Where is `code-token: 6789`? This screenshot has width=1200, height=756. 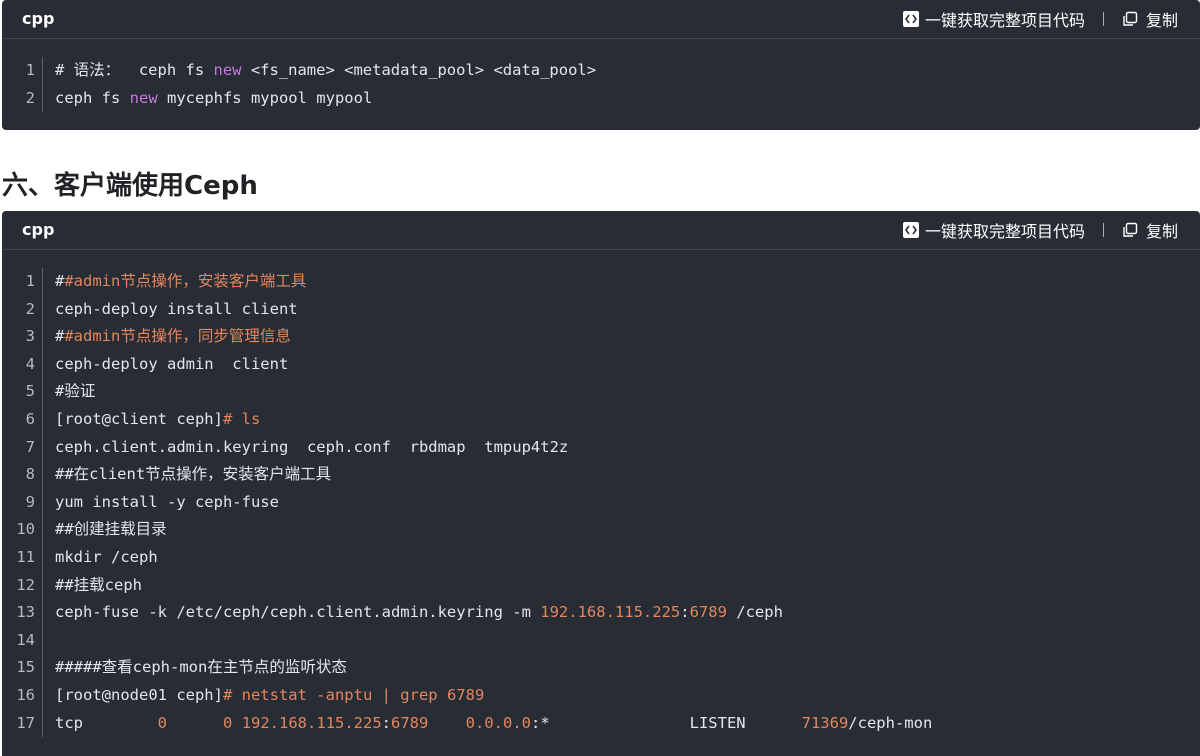 code-token: 6789 is located at coordinates (410, 722).